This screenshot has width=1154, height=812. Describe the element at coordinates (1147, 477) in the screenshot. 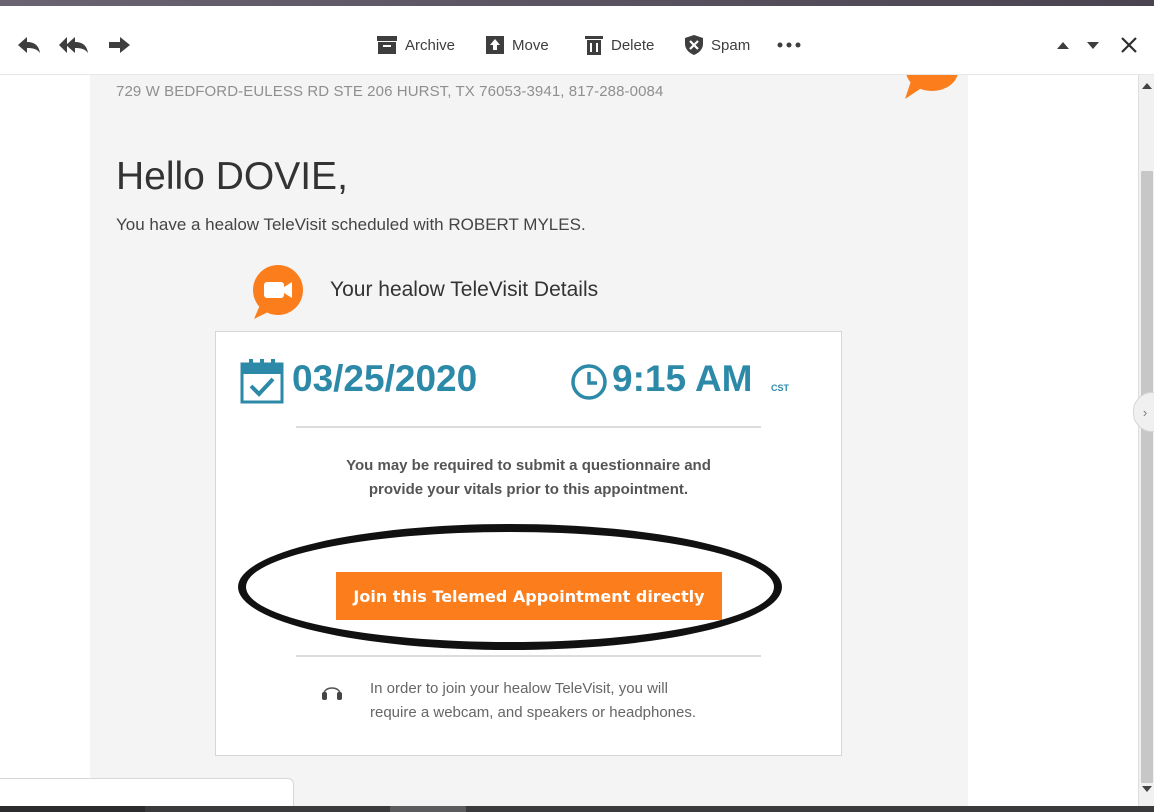

I see `scroll-thumb` at that location.